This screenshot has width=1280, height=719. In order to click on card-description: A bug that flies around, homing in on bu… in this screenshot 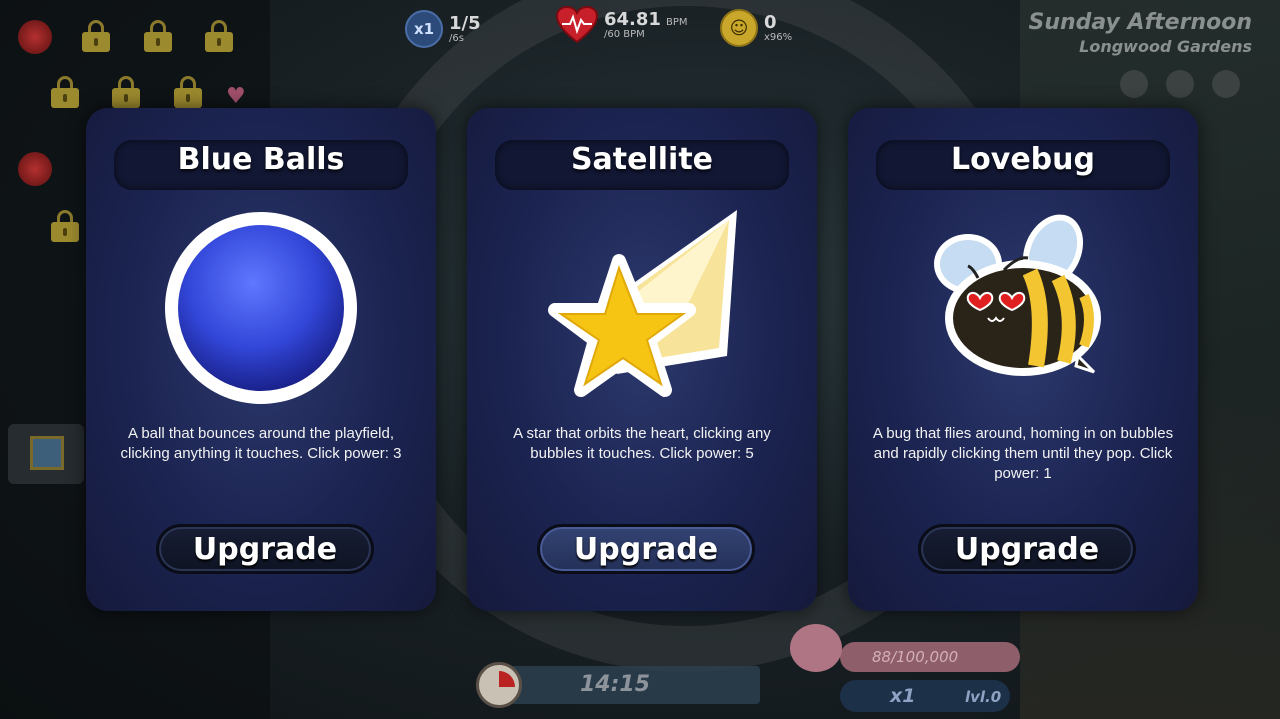, I will do `click(1023, 453)`.